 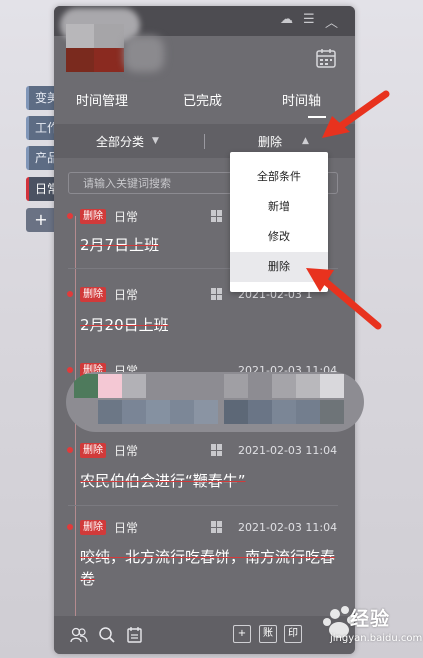 What do you see at coordinates (102, 99) in the screenshot?
I see `tab-time-management: 时间管理` at bounding box center [102, 99].